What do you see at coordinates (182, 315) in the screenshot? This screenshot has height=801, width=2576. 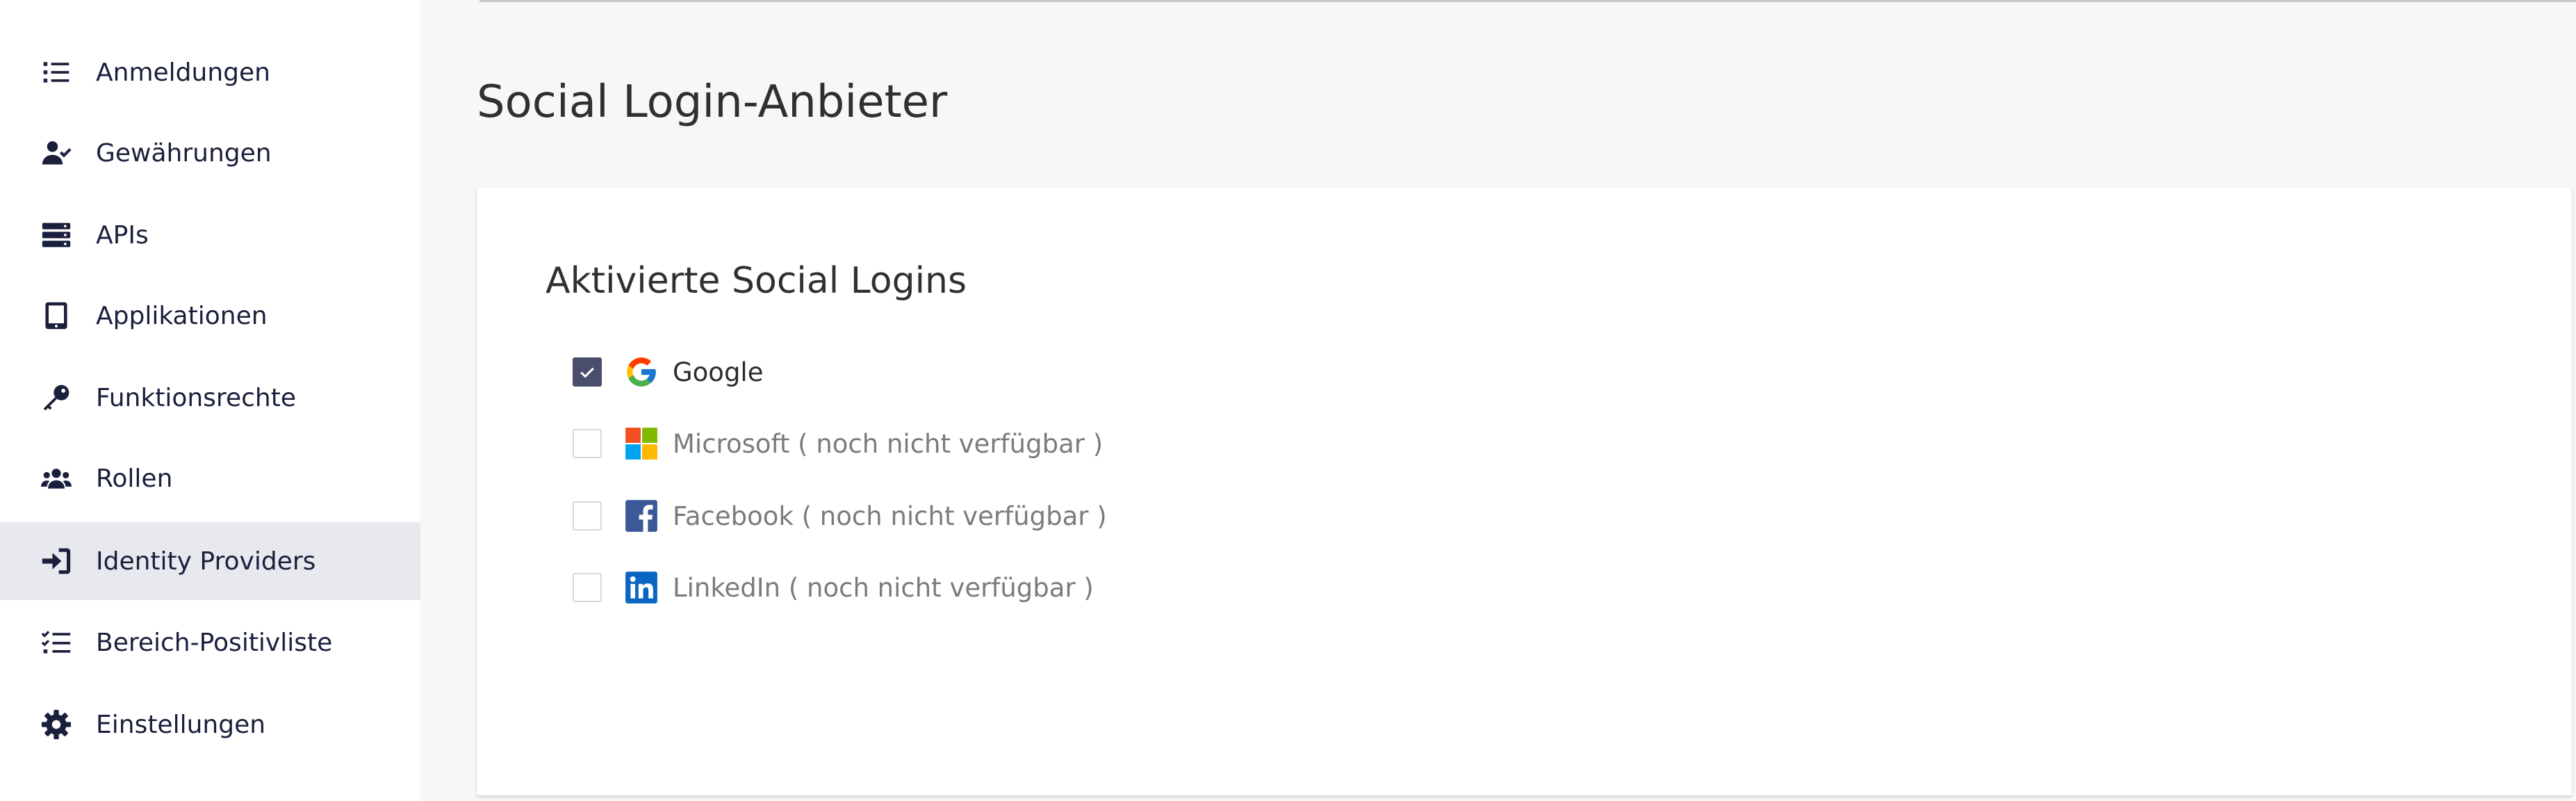 I see `sidebar-item-label: Applikationen` at bounding box center [182, 315].